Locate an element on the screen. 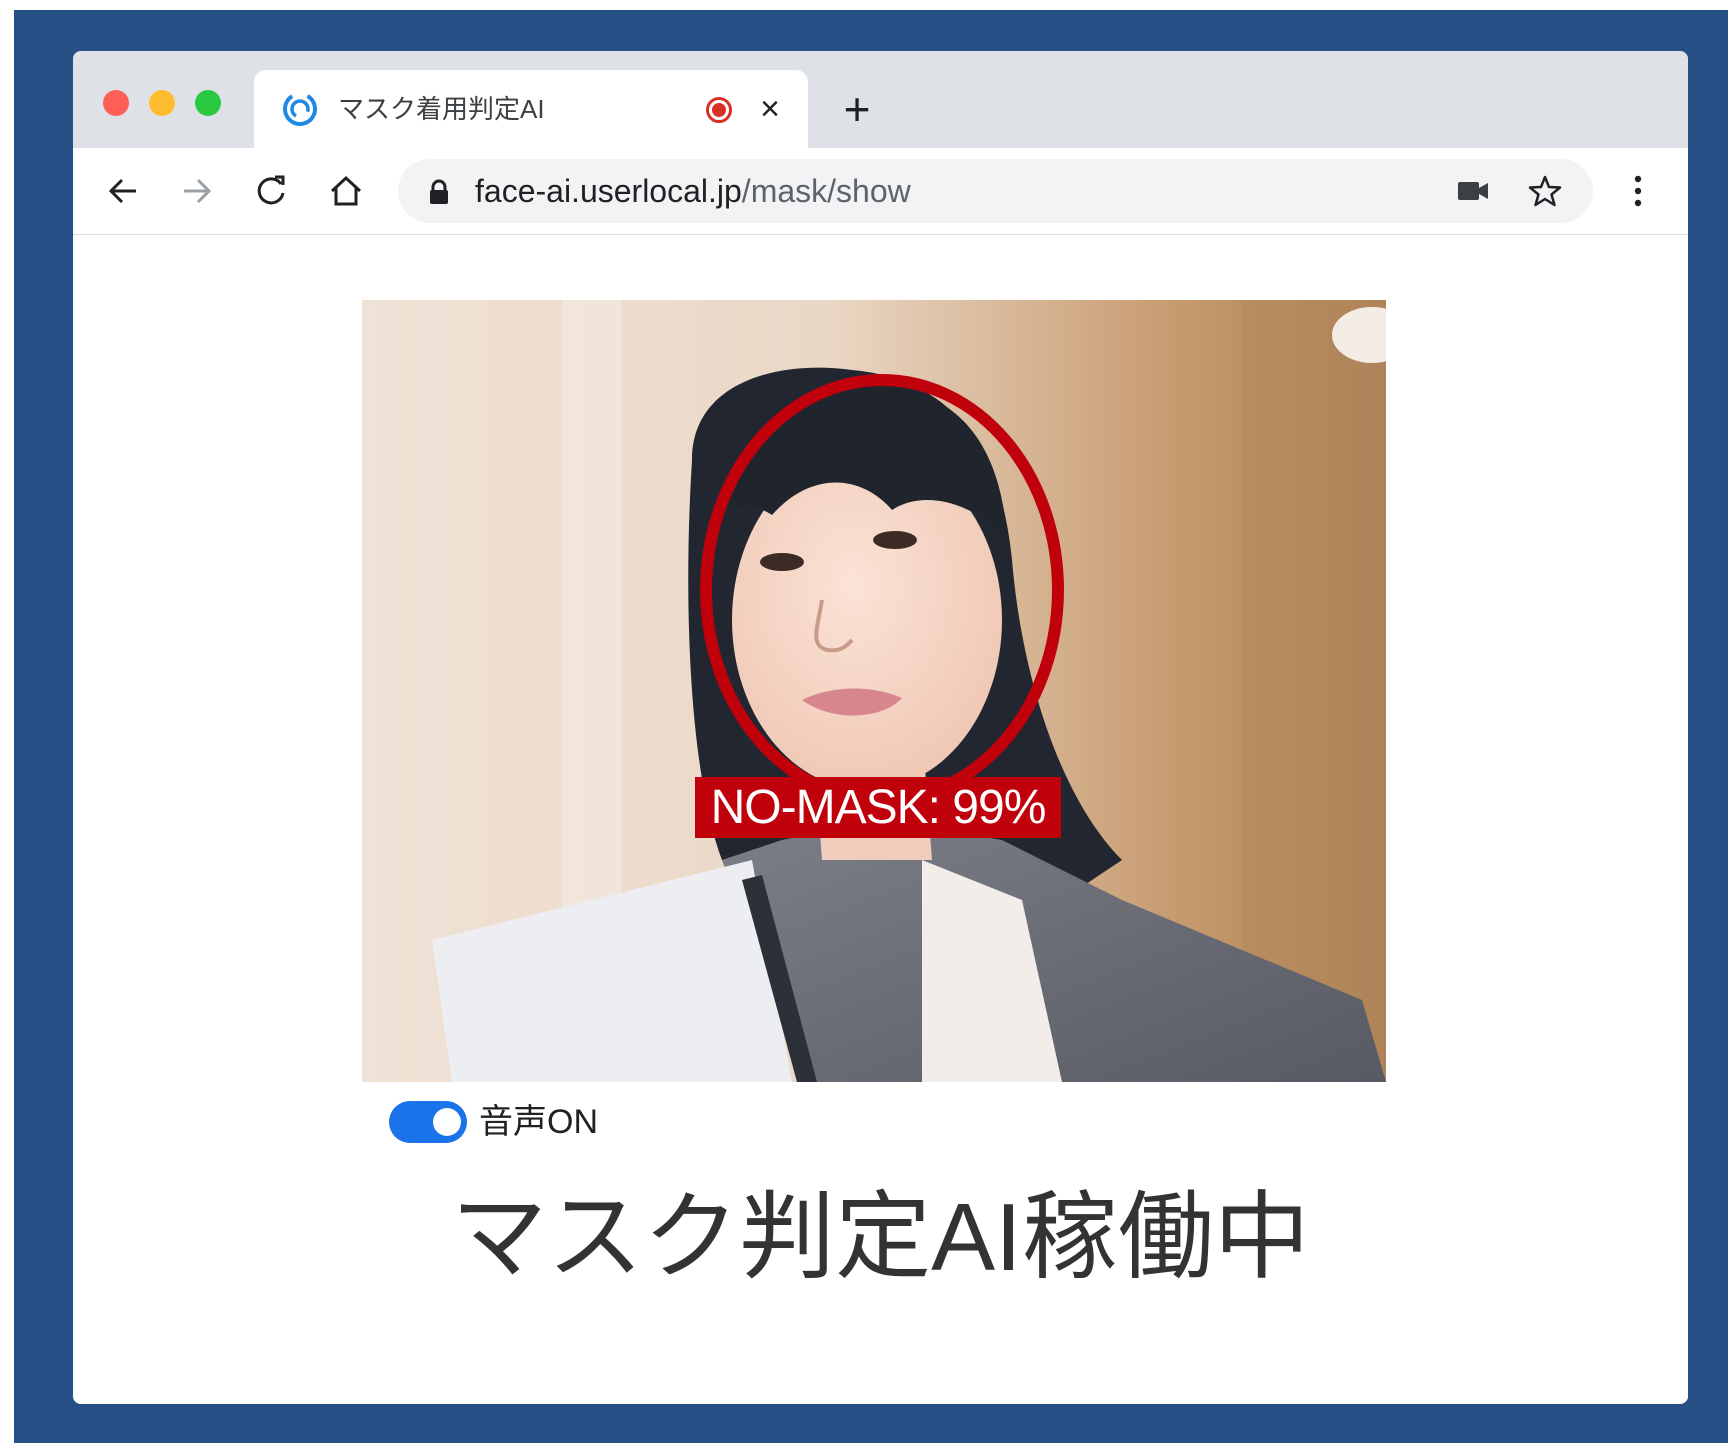 The image size is (1728, 1443). camera-in-use-button is located at coordinates (1473, 191).